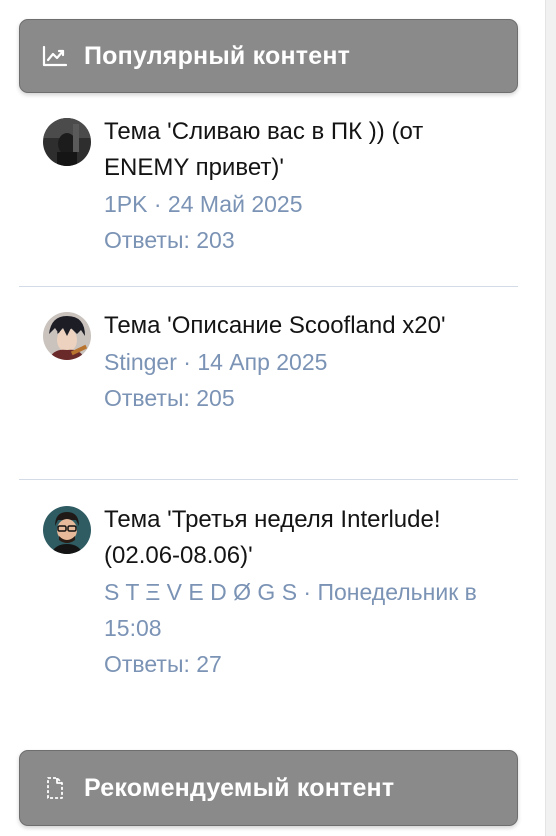 The width and height of the screenshot is (556, 836). What do you see at coordinates (55, 56) in the screenshot?
I see `trending-chart-icon` at bounding box center [55, 56].